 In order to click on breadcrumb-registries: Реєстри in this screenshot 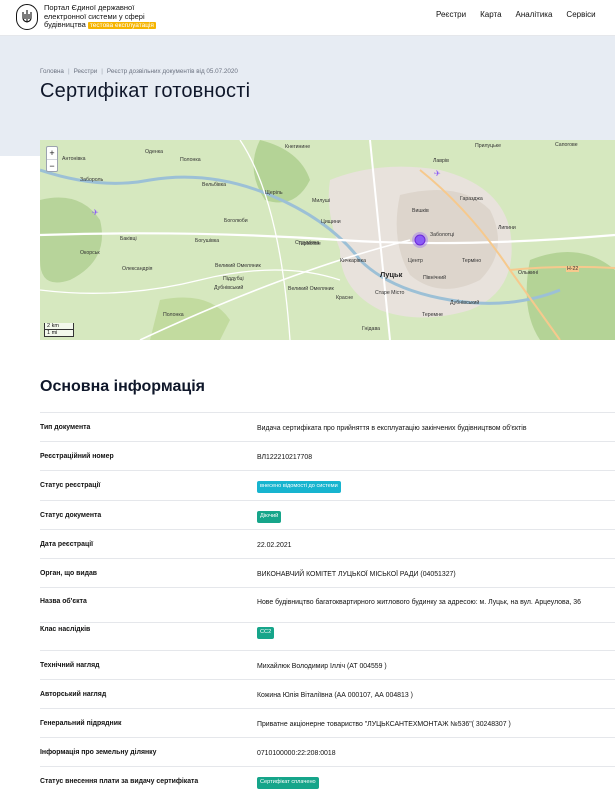, I will do `click(86, 71)`.